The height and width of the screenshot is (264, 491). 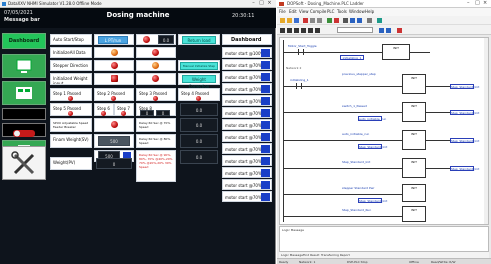 I want to click on network-label: Network 2, so click(x=294, y=68).